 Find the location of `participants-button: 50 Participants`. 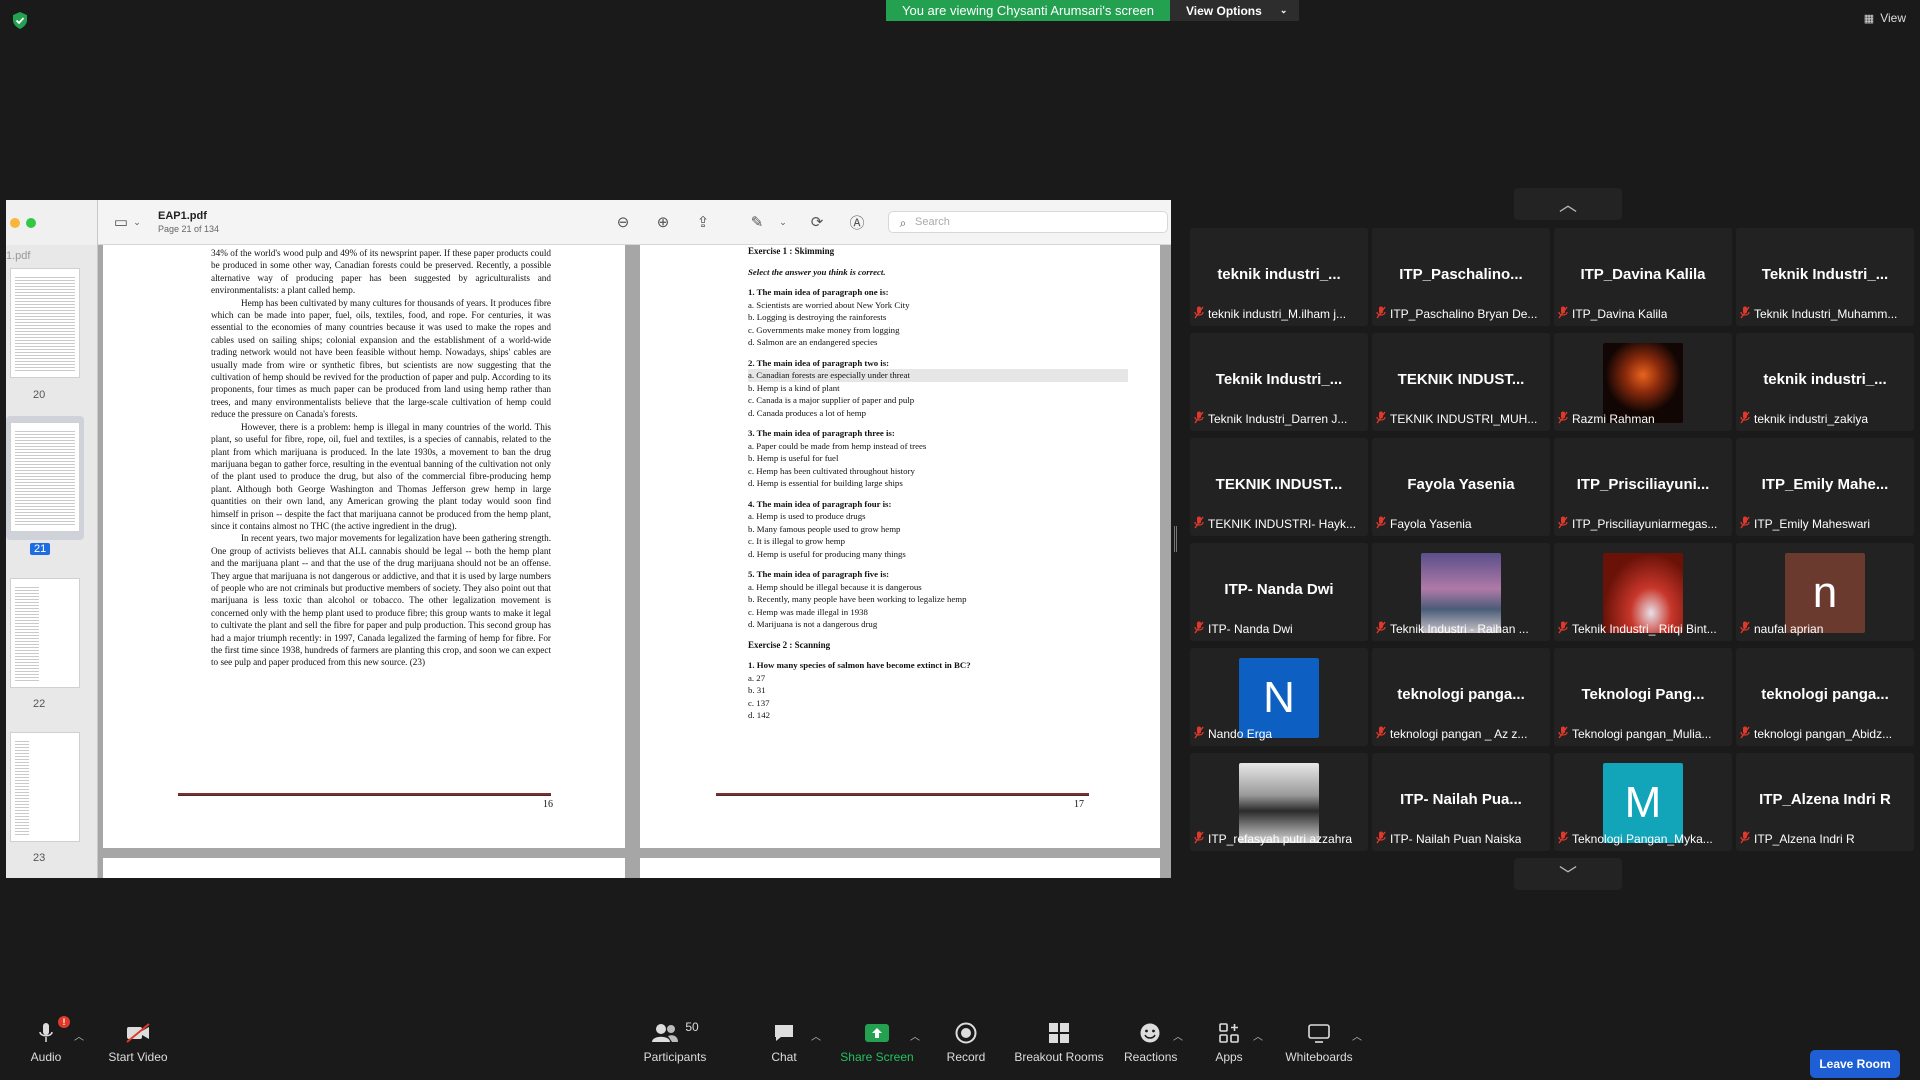

participants-button: 50 Participants is located at coordinates (675, 1042).